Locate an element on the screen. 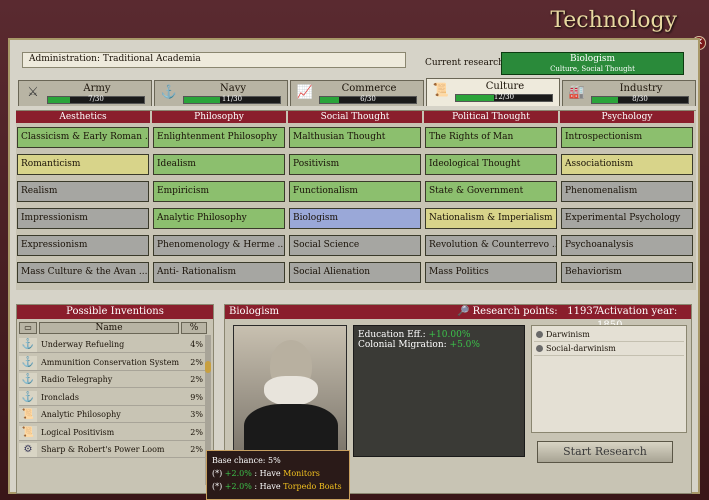 The height and width of the screenshot is (500, 709). invention-pct: 9% is located at coordinates (196, 397).